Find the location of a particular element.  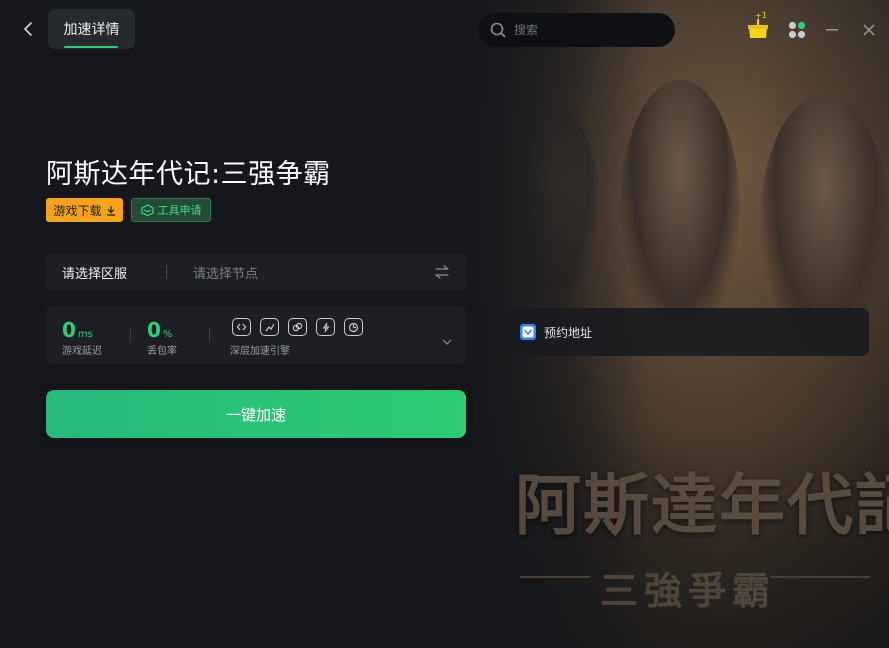

art-game-logo-title: 阿斯達年代記 is located at coordinates (702, 505).